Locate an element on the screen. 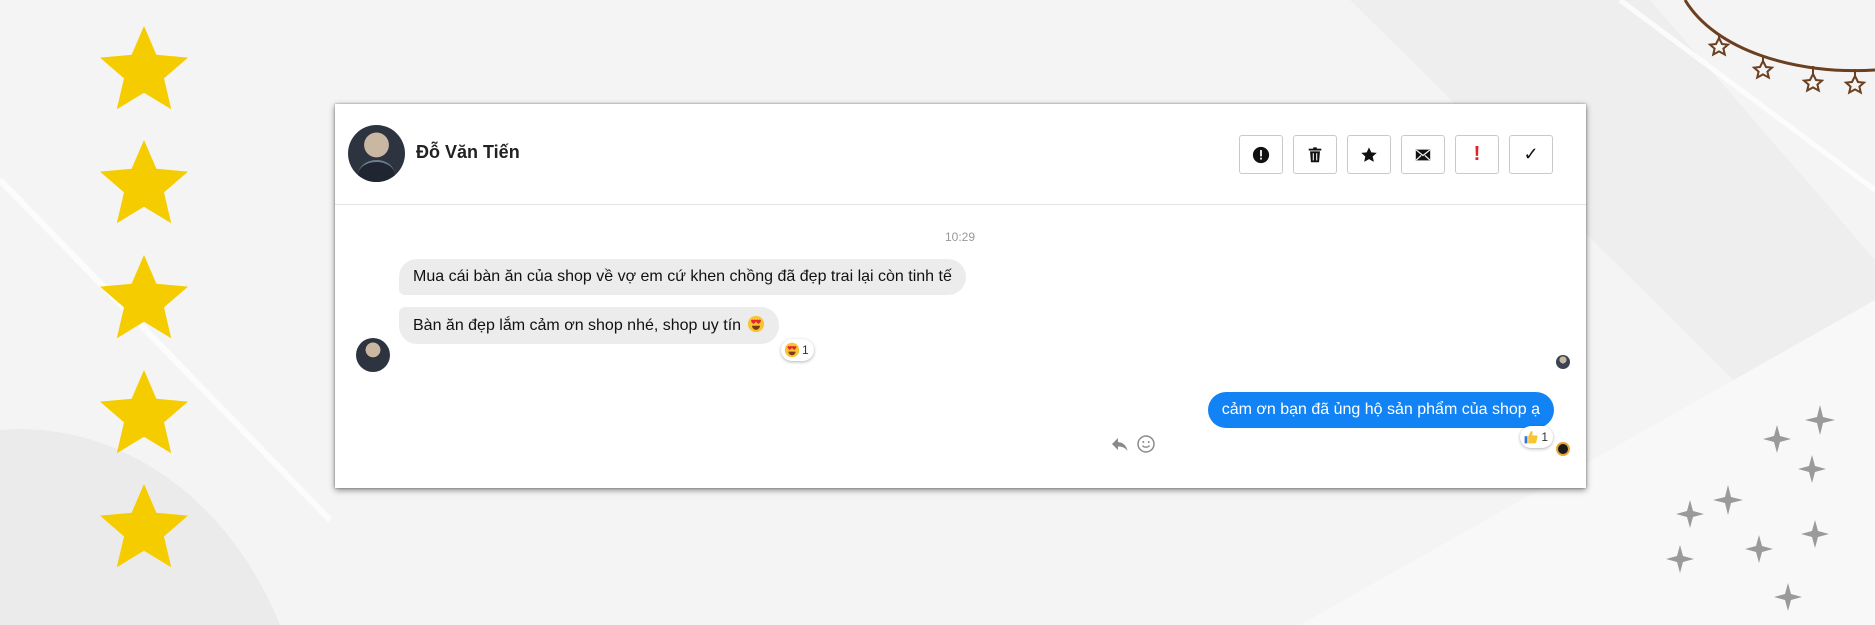 The width and height of the screenshot is (1875, 625). chat-toolbar: ! ✓ is located at coordinates (1396, 154).